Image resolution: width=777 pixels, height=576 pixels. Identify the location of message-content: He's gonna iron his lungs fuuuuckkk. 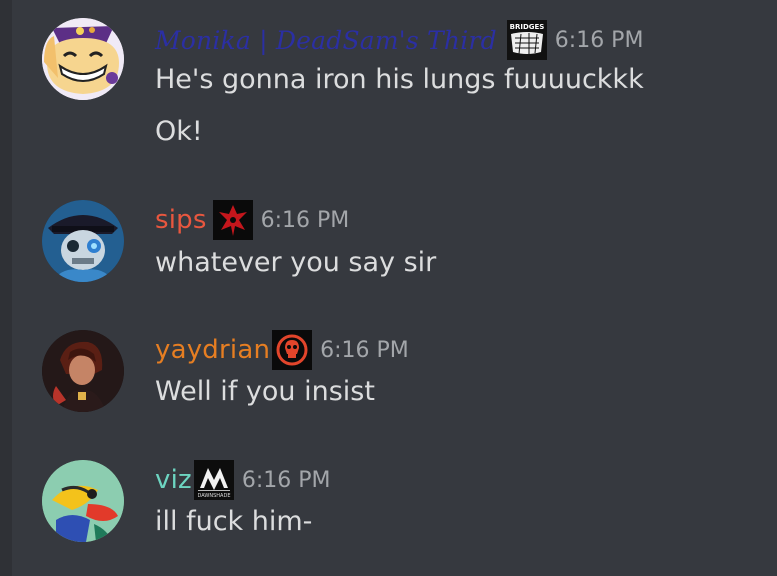
(399, 79).